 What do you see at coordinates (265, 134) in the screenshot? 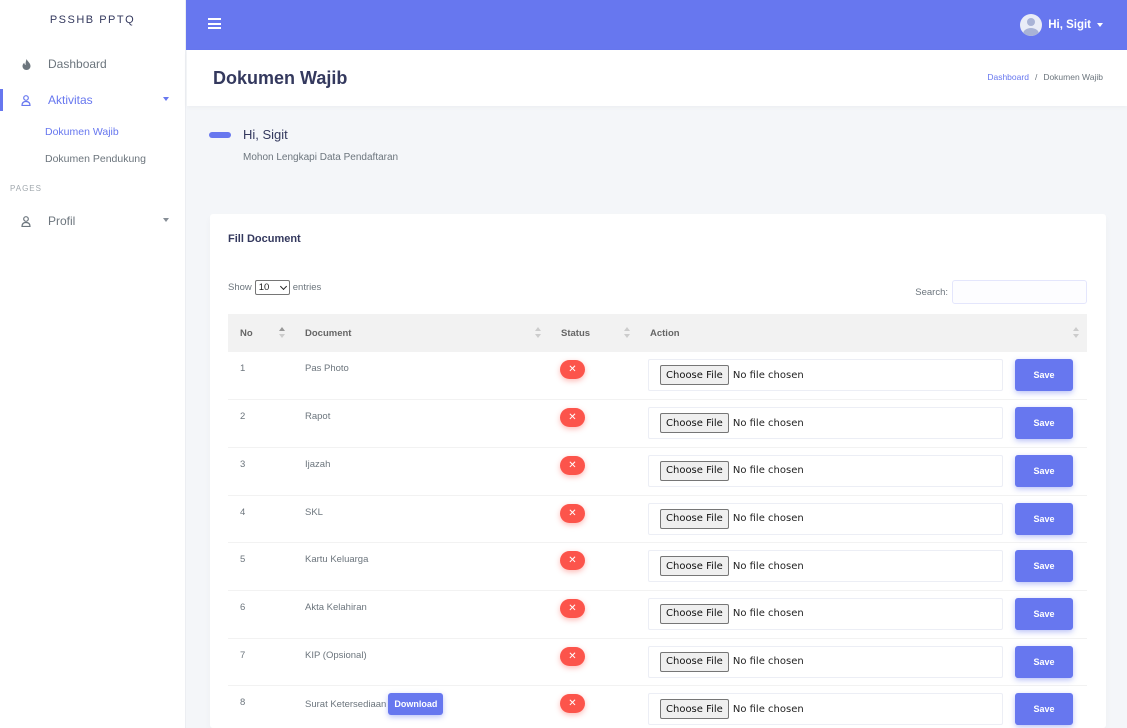
I see `greeting-title: Hi, Sigit` at bounding box center [265, 134].